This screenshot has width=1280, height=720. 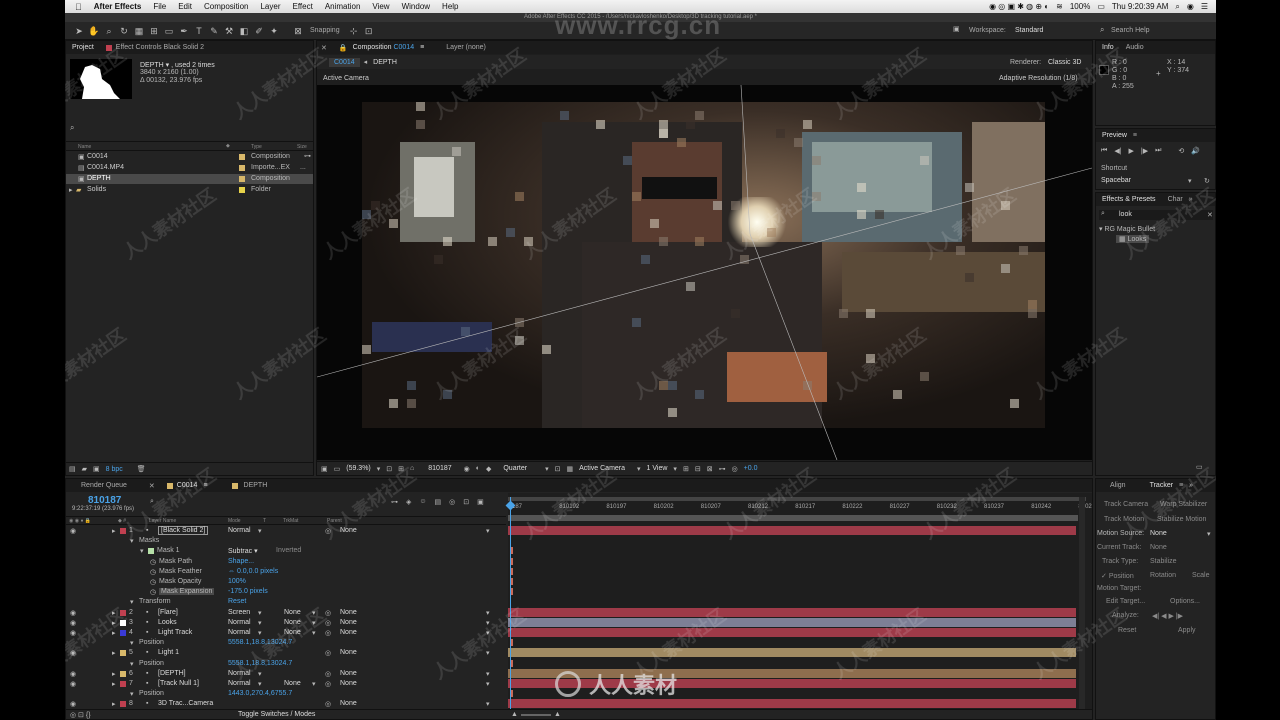 I want to click on position-checkbox: ✓ Position, so click(x=1117, y=576).